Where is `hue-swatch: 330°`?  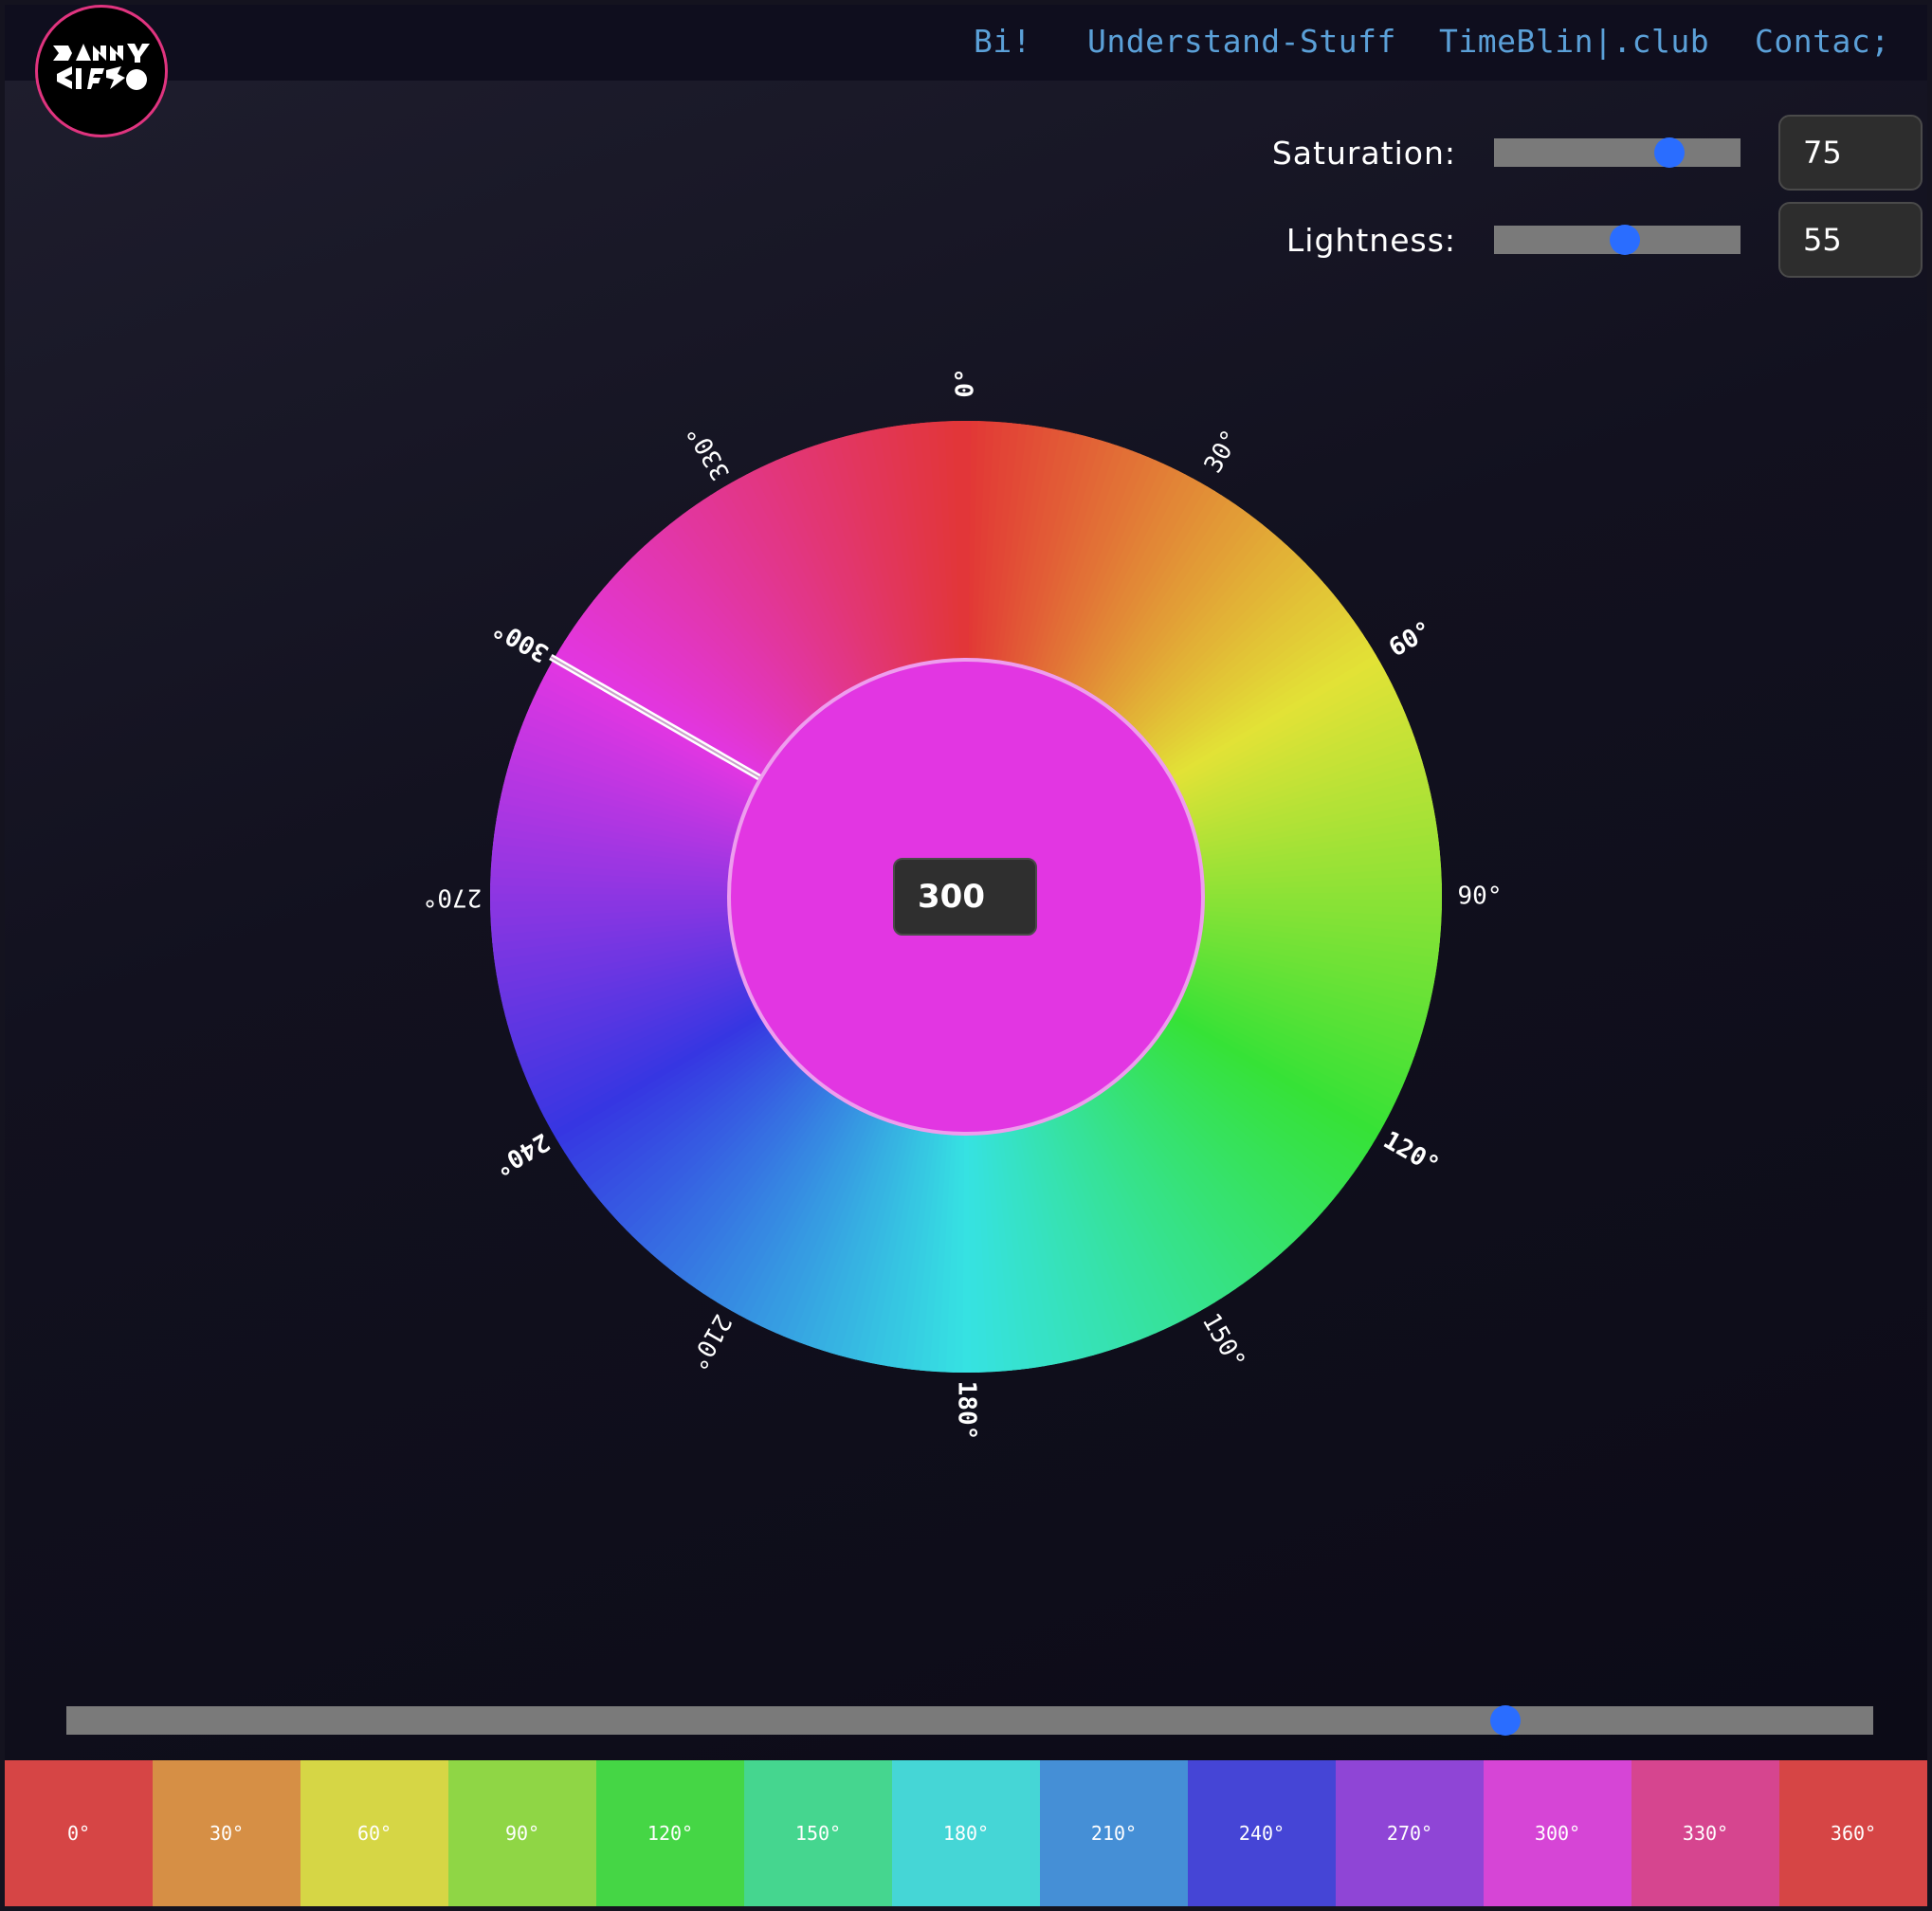 hue-swatch: 330° is located at coordinates (1705, 1833).